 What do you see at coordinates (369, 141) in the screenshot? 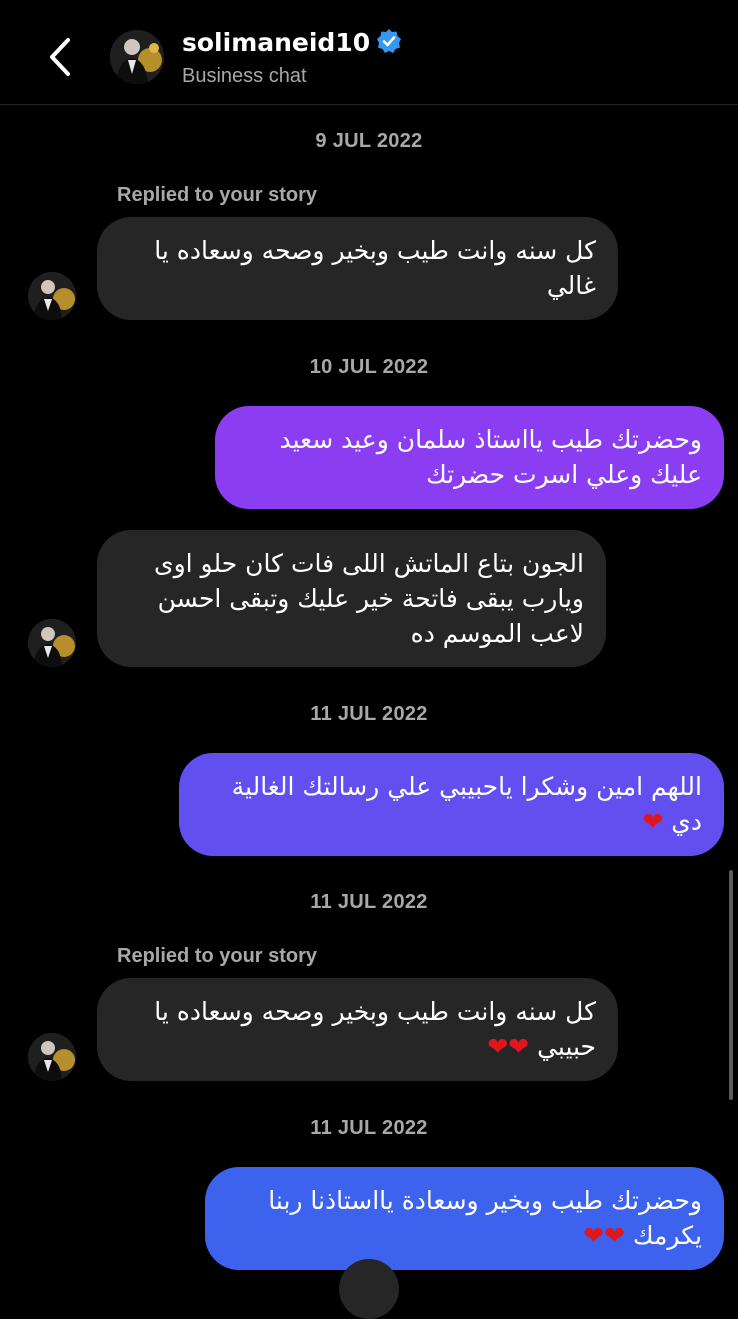
I see `date-separator: 9 JUL 2022` at bounding box center [369, 141].